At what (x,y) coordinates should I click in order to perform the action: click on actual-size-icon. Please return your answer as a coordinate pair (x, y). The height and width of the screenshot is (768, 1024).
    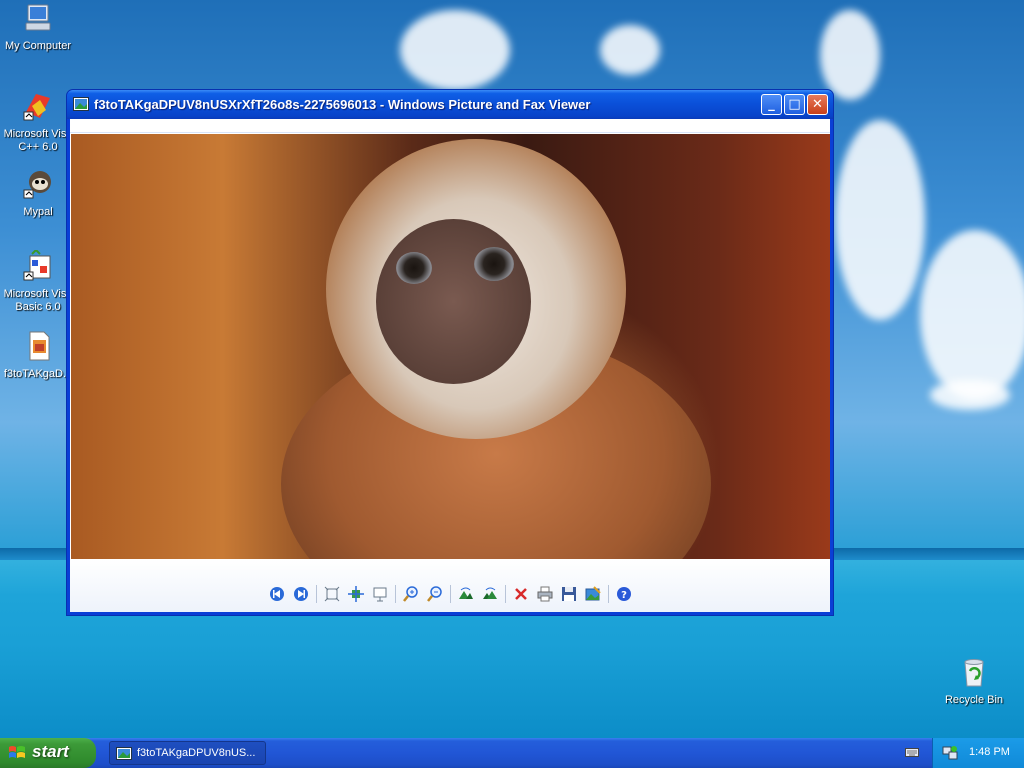
    Looking at the image, I should click on (356, 594).